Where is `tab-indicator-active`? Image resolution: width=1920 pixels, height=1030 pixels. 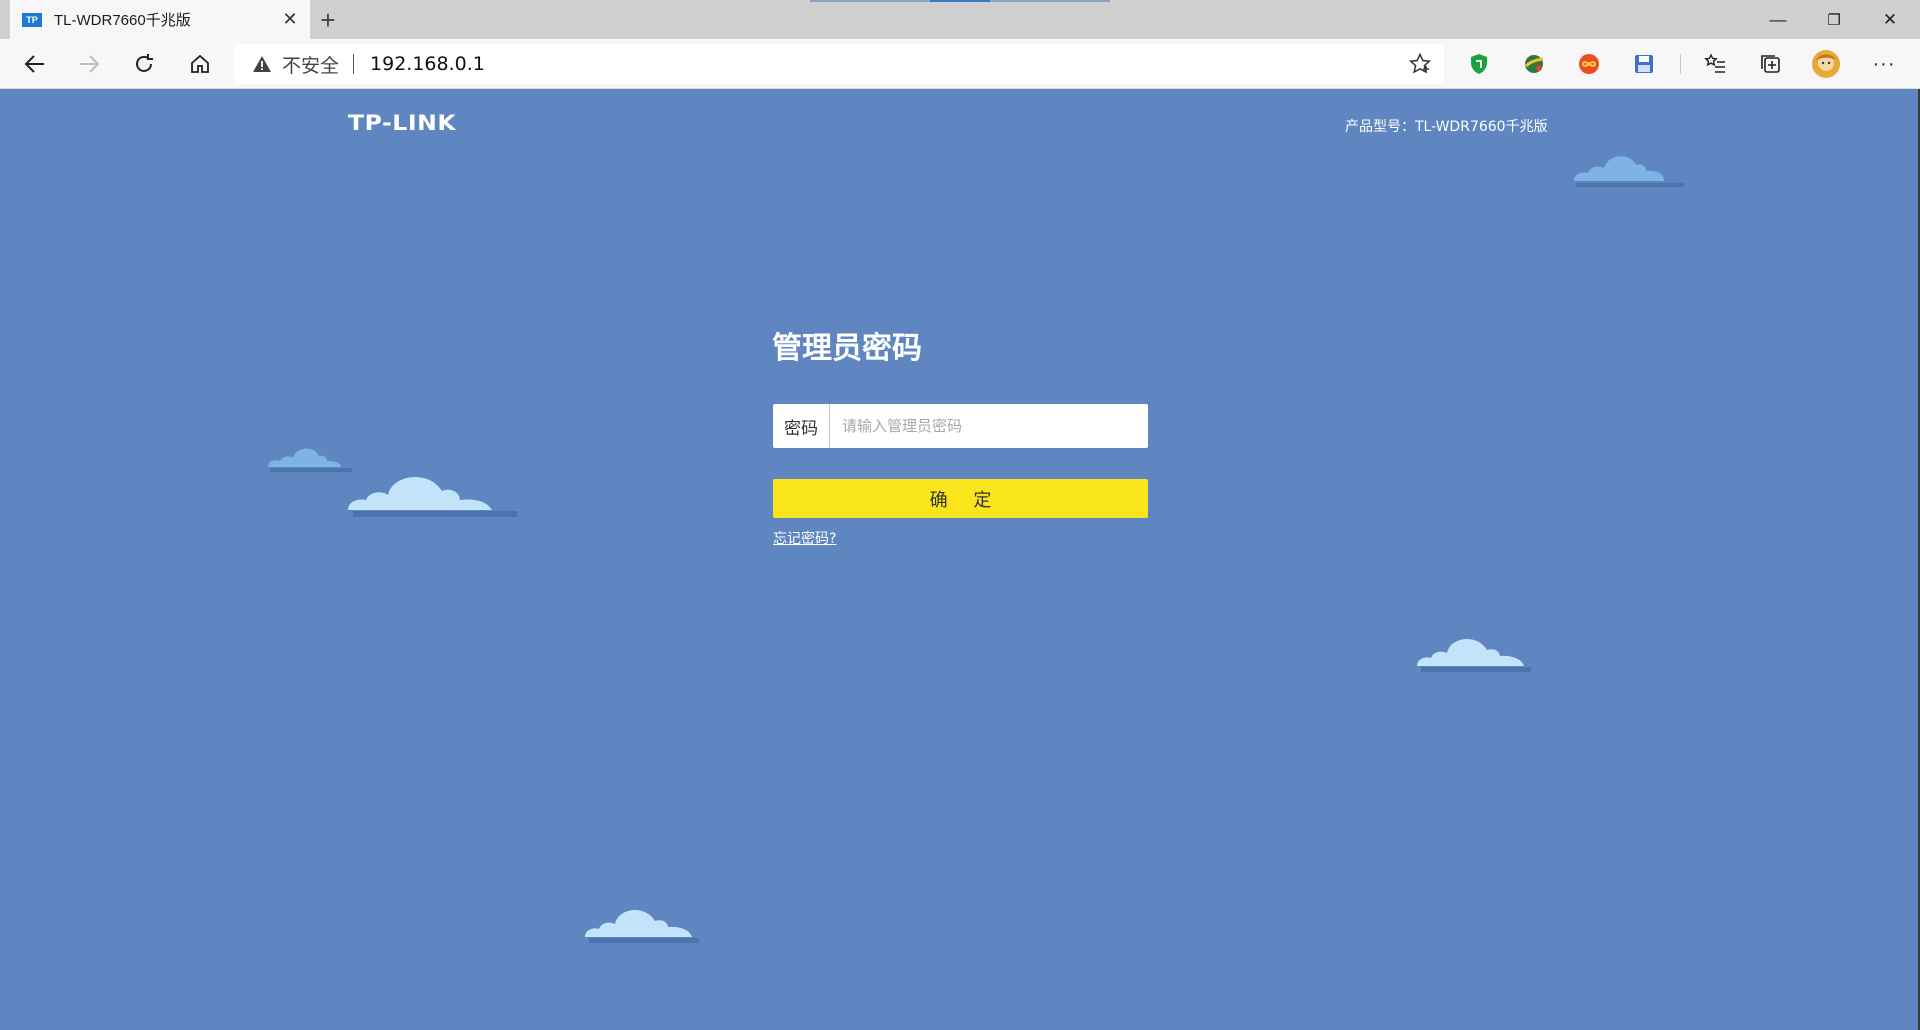
tab-indicator-active is located at coordinates (960, 1).